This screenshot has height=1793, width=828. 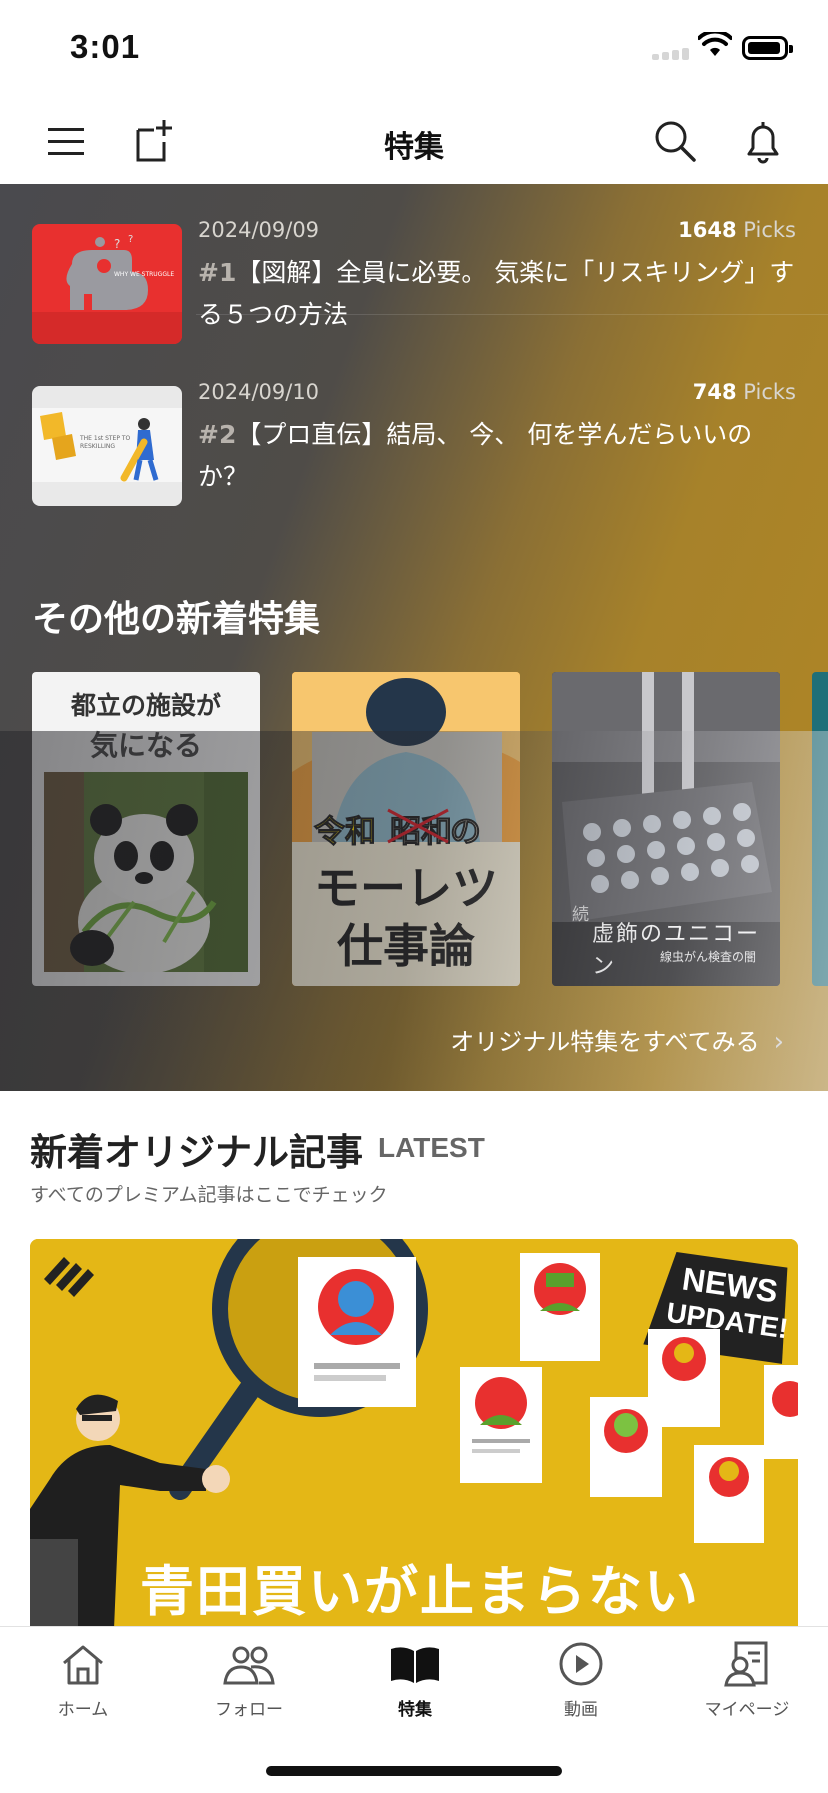 I want to click on status-time: 3:01, so click(x=105, y=46).